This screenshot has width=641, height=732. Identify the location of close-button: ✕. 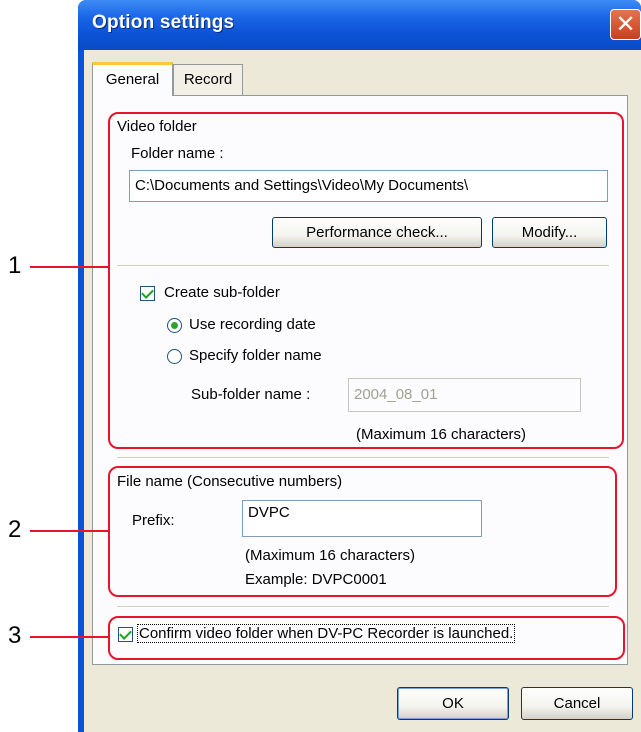
(625, 24).